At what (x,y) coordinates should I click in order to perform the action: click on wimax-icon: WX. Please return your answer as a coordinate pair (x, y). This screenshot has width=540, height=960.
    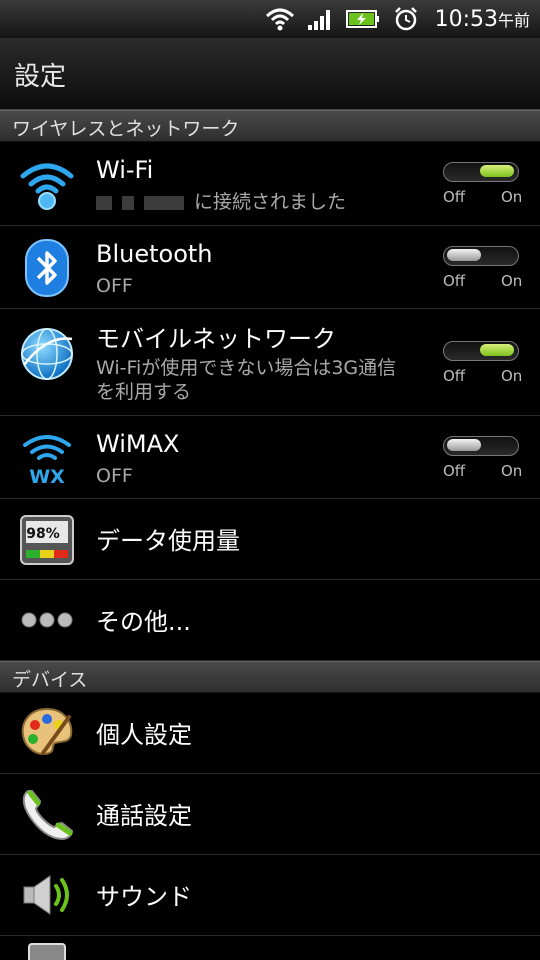
    Looking at the image, I should click on (47, 457).